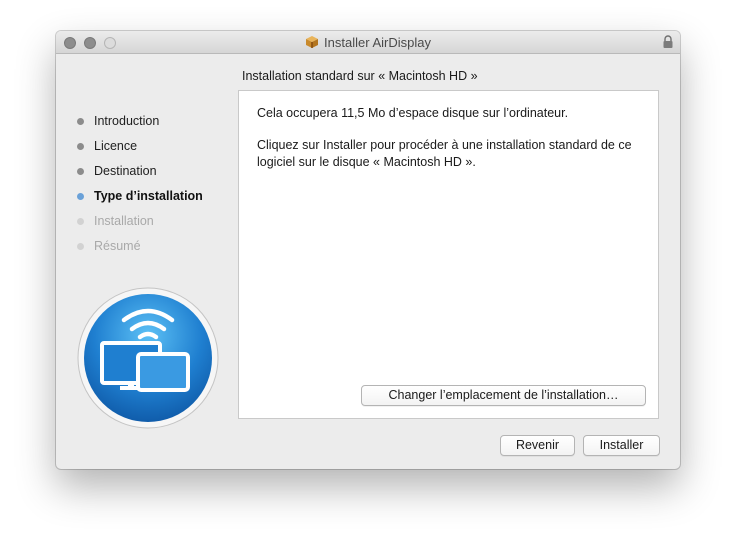 This screenshot has height=550, width=736. What do you see at coordinates (127, 121) in the screenshot?
I see `step-label: Introduction` at bounding box center [127, 121].